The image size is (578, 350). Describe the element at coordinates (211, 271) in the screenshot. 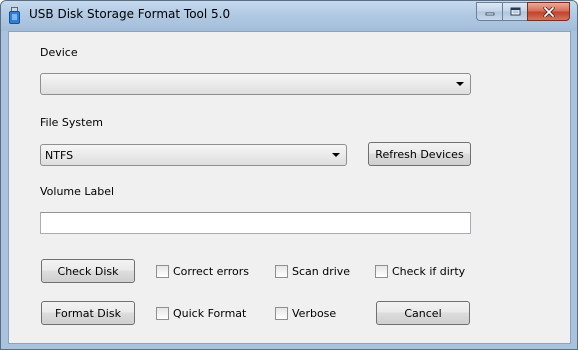

I see `correct-errors-label: Correct errors` at that location.